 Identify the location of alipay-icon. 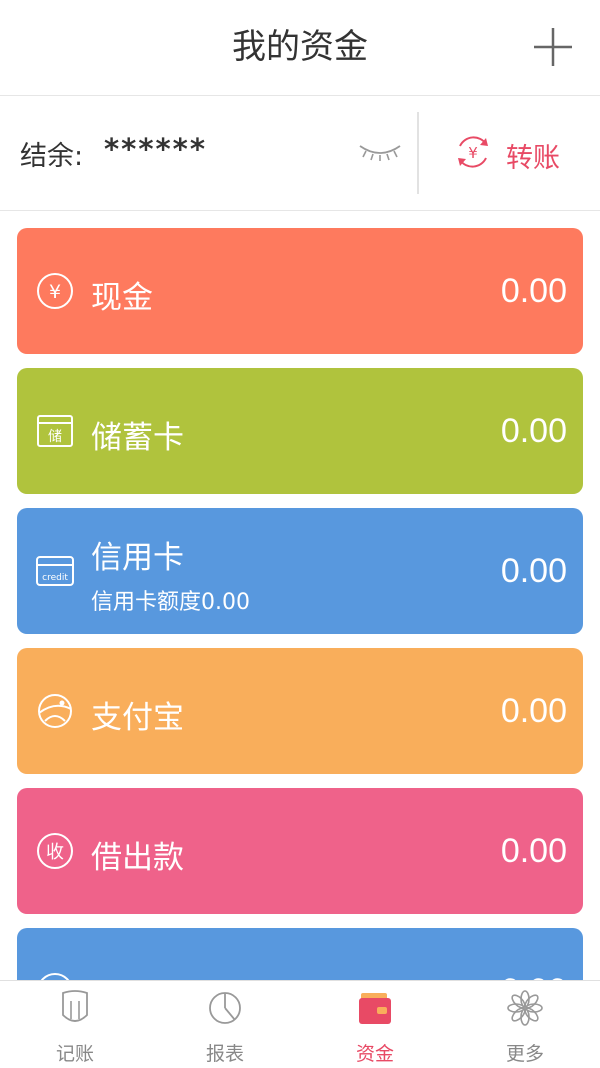
(55, 711).